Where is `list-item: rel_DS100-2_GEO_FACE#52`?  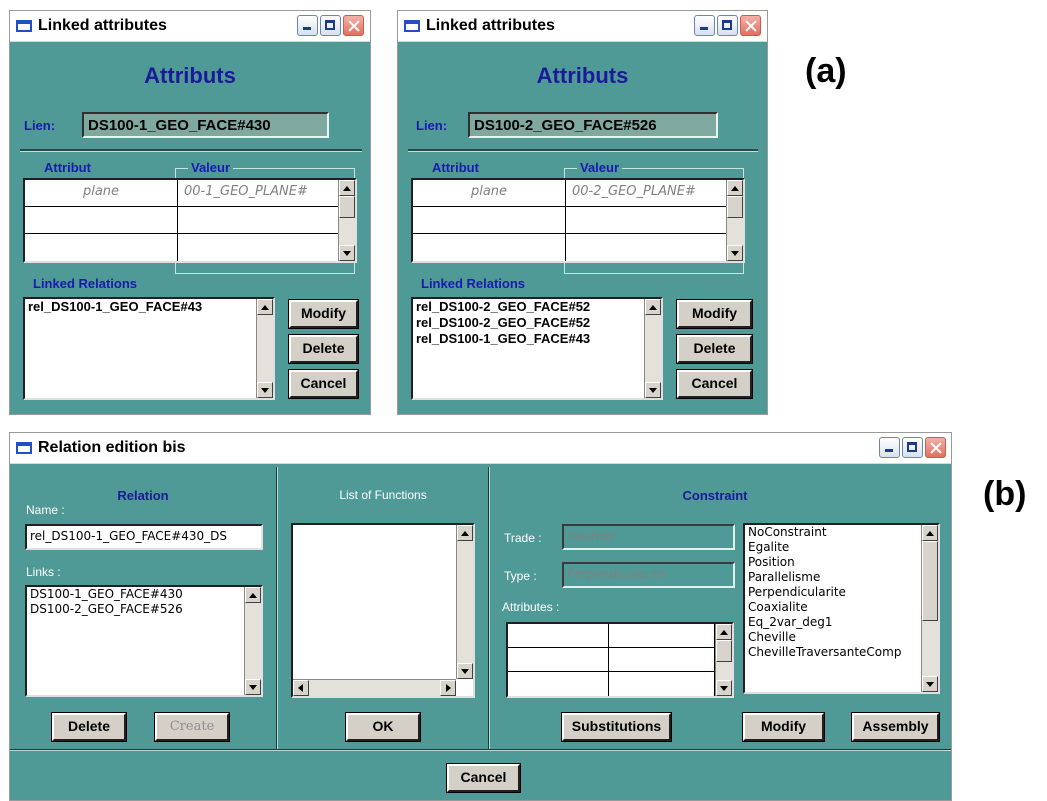
list-item: rel_DS100-2_GEO_FACE#52 is located at coordinates (528, 323).